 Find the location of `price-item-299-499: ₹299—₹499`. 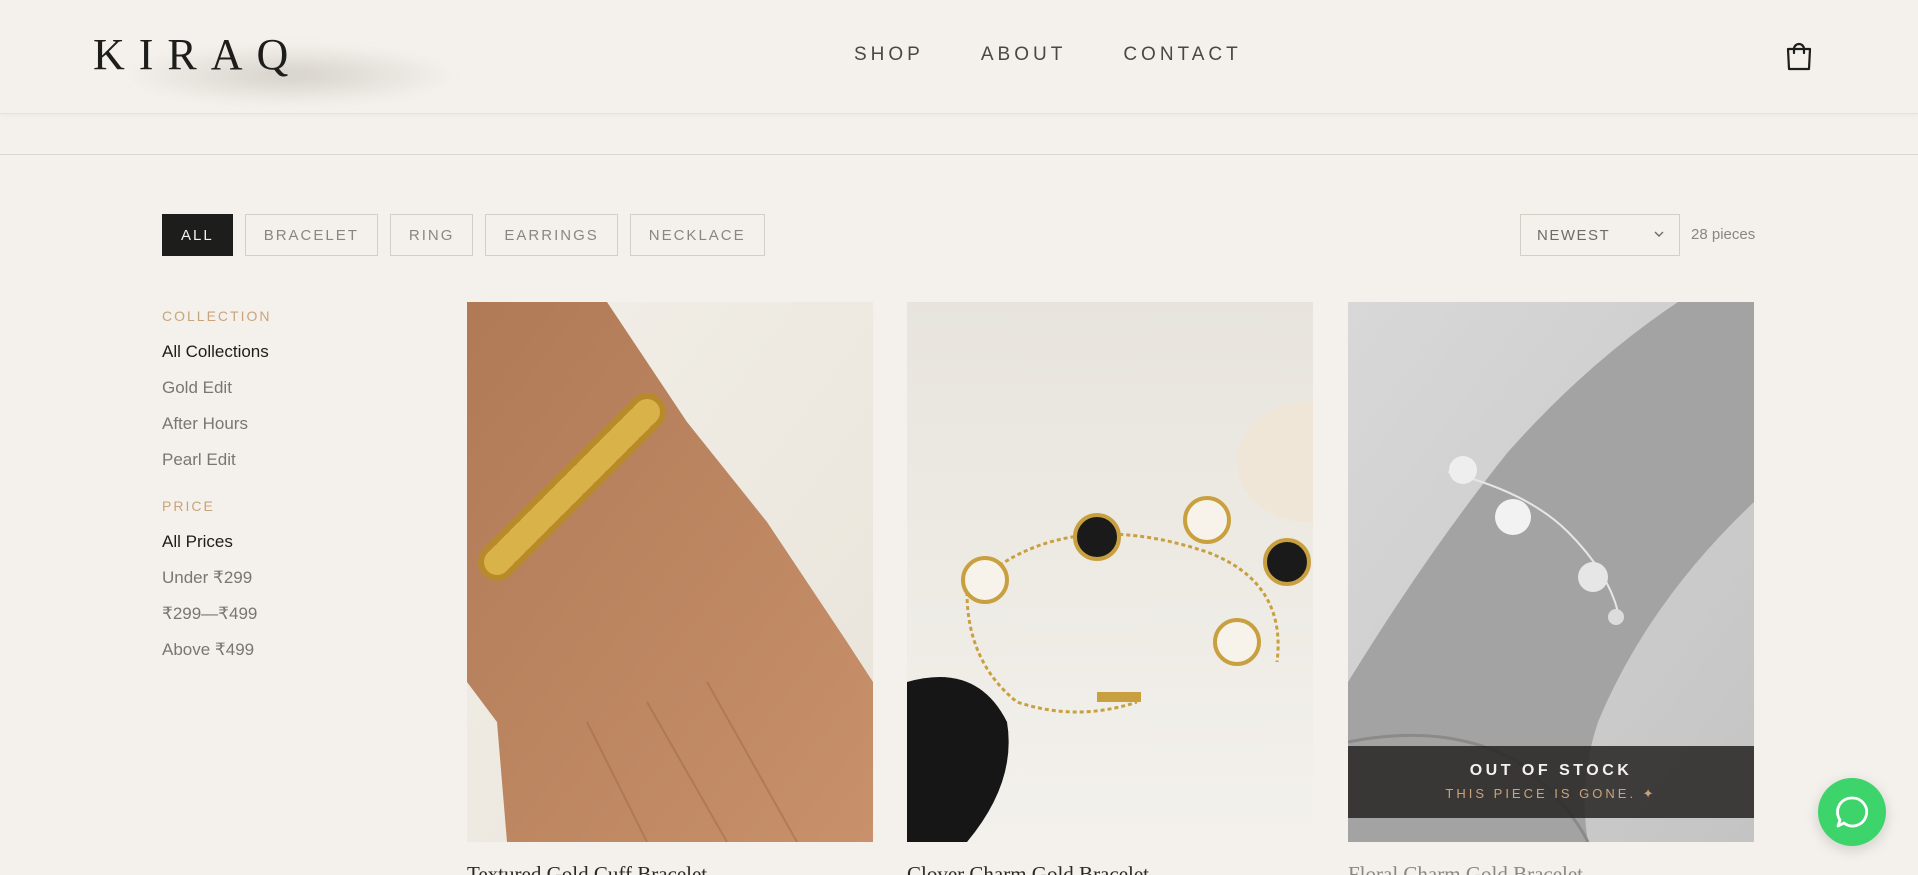

price-item-299-499: ₹299—₹499 is located at coordinates (282, 614).